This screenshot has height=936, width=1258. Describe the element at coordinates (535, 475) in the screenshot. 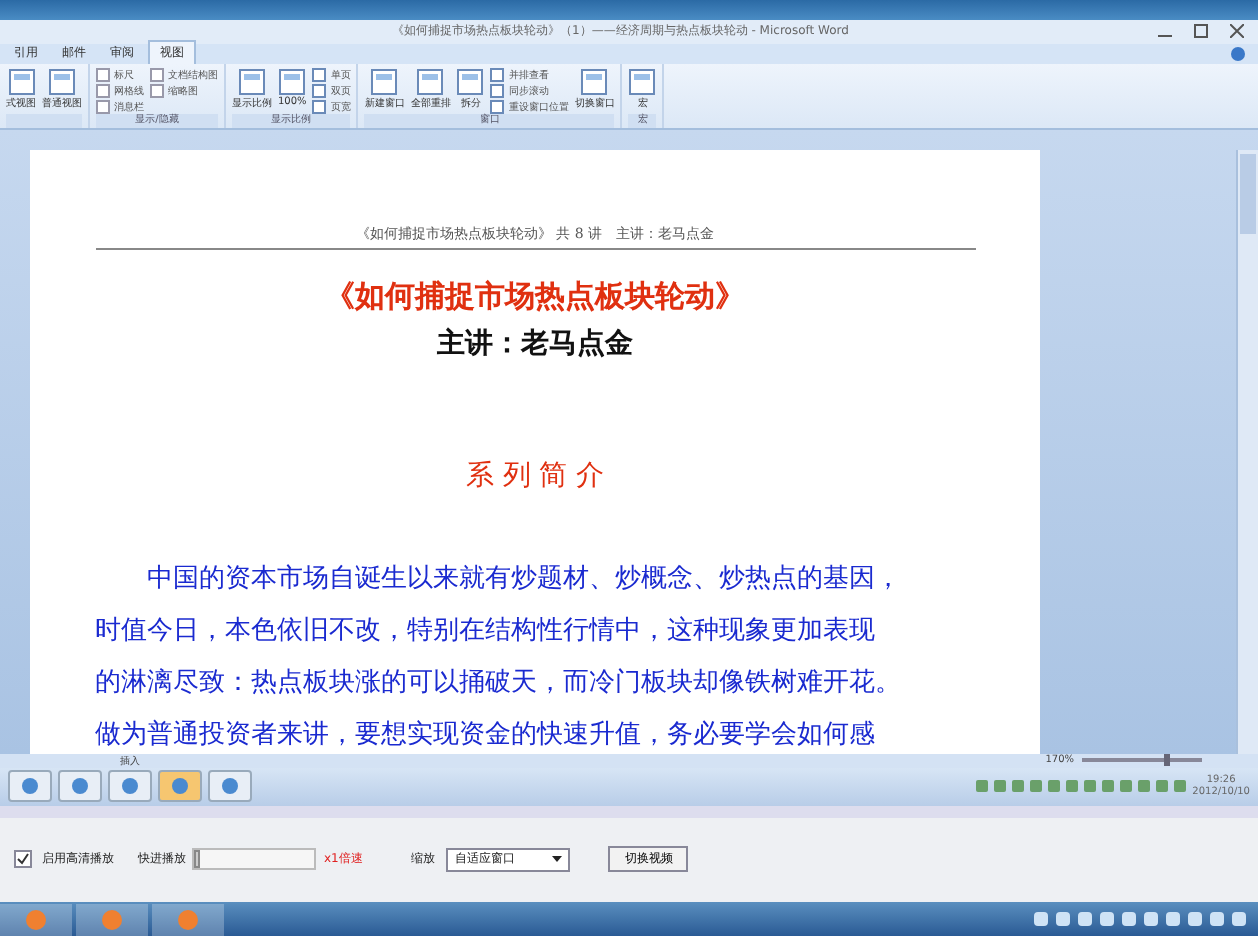

I see `section-heading: 系 列 简 介` at that location.